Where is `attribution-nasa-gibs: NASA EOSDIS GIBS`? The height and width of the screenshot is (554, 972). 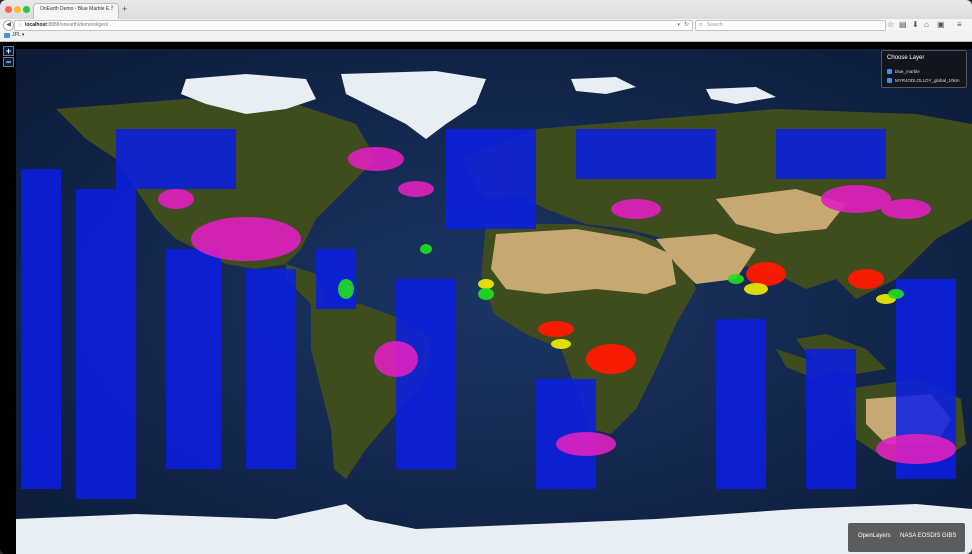
attribution-nasa-gibs: NASA EOSDIS GIBS is located at coordinates (928, 536).